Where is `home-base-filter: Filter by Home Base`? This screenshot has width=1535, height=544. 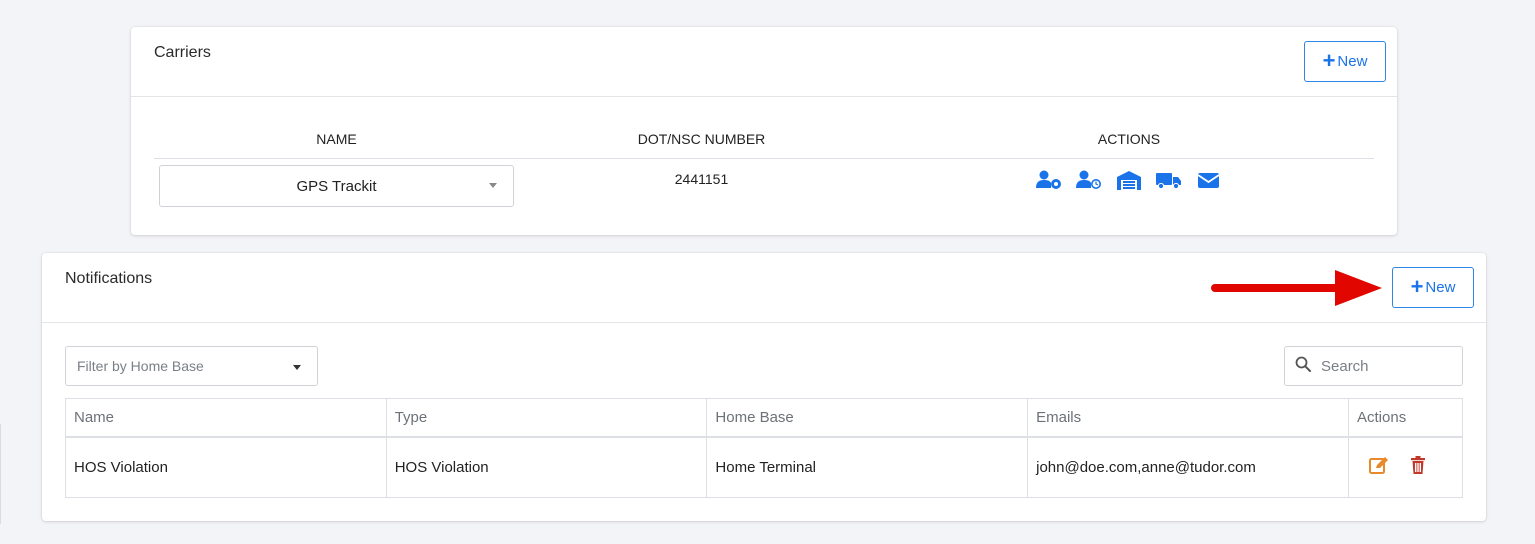 home-base-filter: Filter by Home Base is located at coordinates (191, 366).